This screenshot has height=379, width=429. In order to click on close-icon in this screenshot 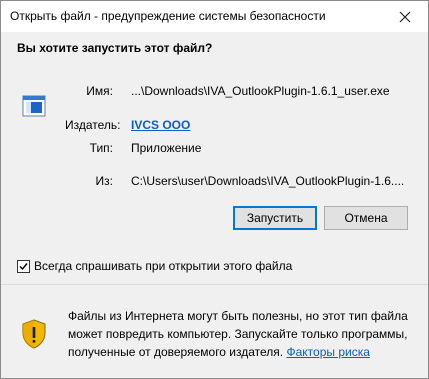, I will do `click(405, 16)`.